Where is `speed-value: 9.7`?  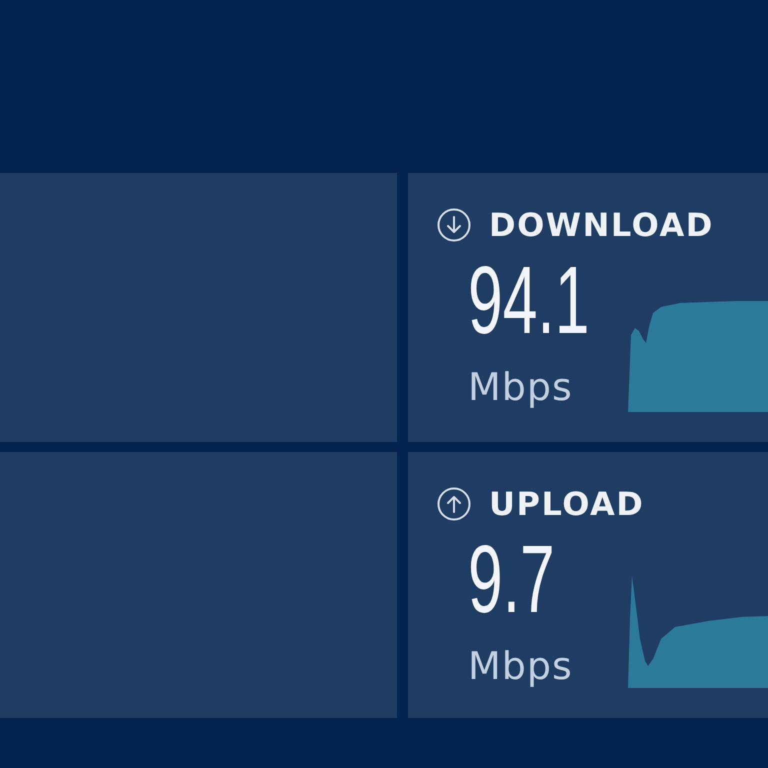 speed-value: 9.7 is located at coordinates (511, 580).